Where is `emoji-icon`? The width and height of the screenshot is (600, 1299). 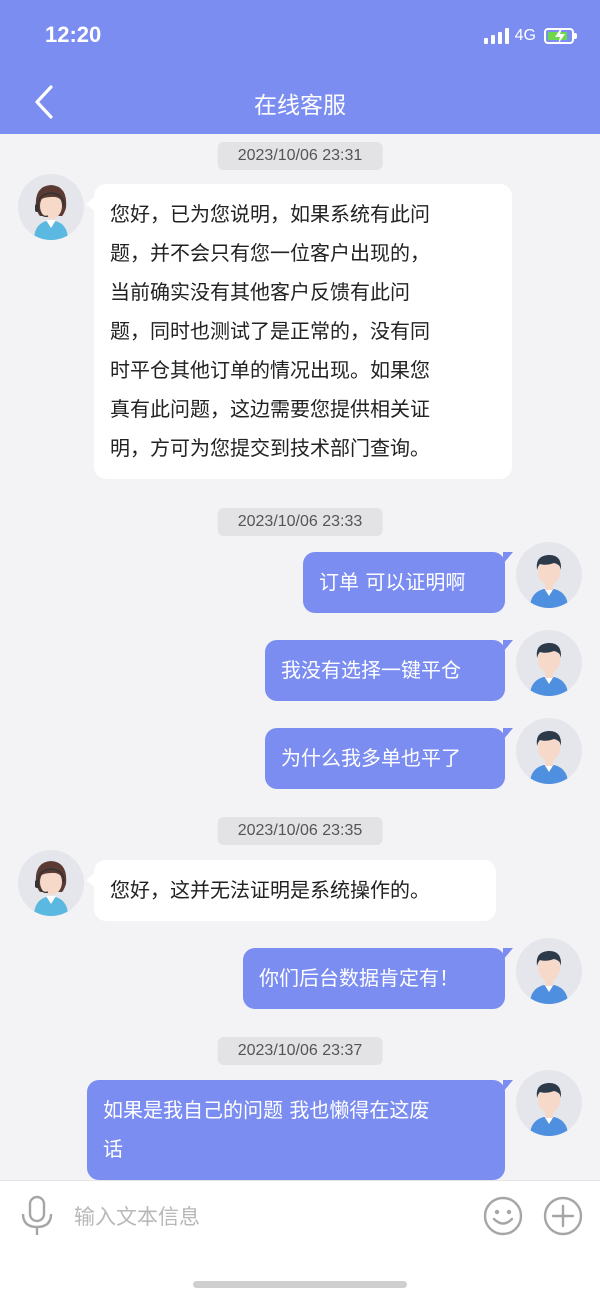
emoji-icon is located at coordinates (503, 1216).